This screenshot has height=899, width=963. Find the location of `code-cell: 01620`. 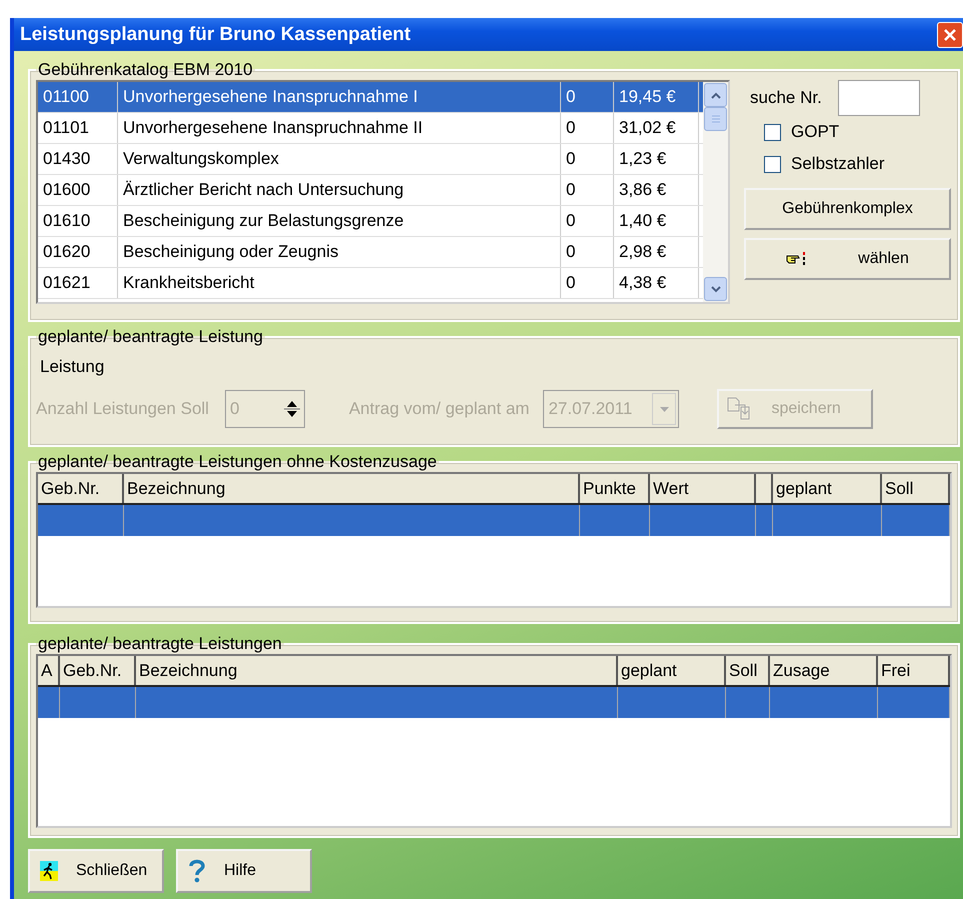

code-cell: 01620 is located at coordinates (78, 252).